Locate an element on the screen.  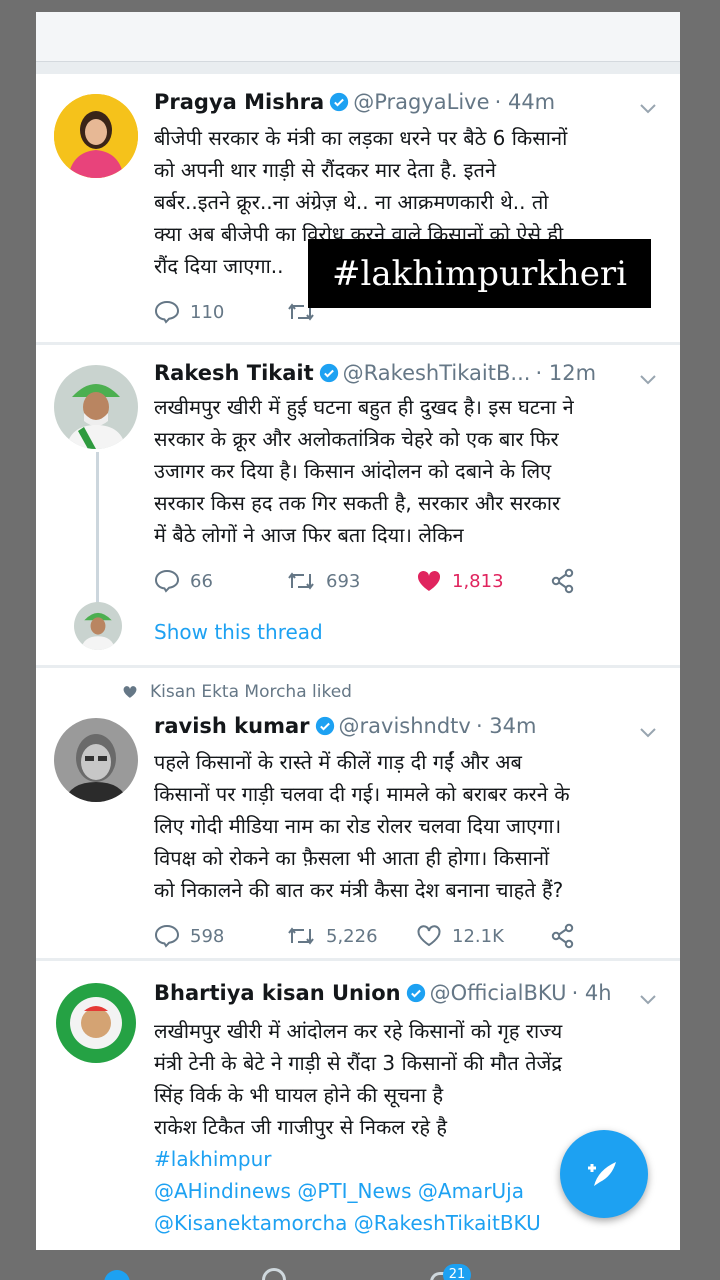
thread-connector is located at coordinates (97, 531).